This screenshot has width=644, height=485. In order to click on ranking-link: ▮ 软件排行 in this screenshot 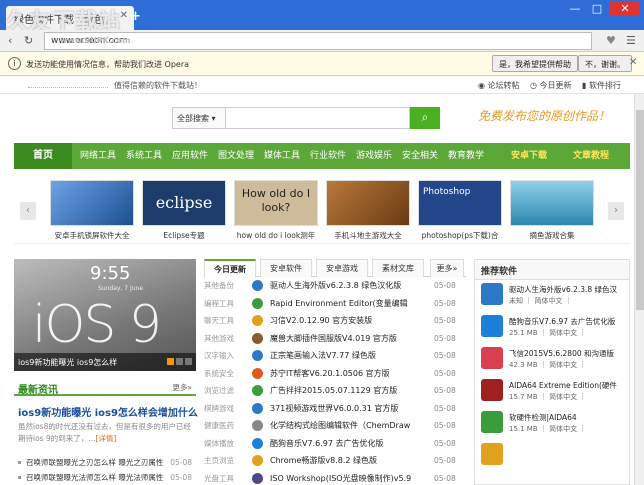, I will do `click(601, 85)`.